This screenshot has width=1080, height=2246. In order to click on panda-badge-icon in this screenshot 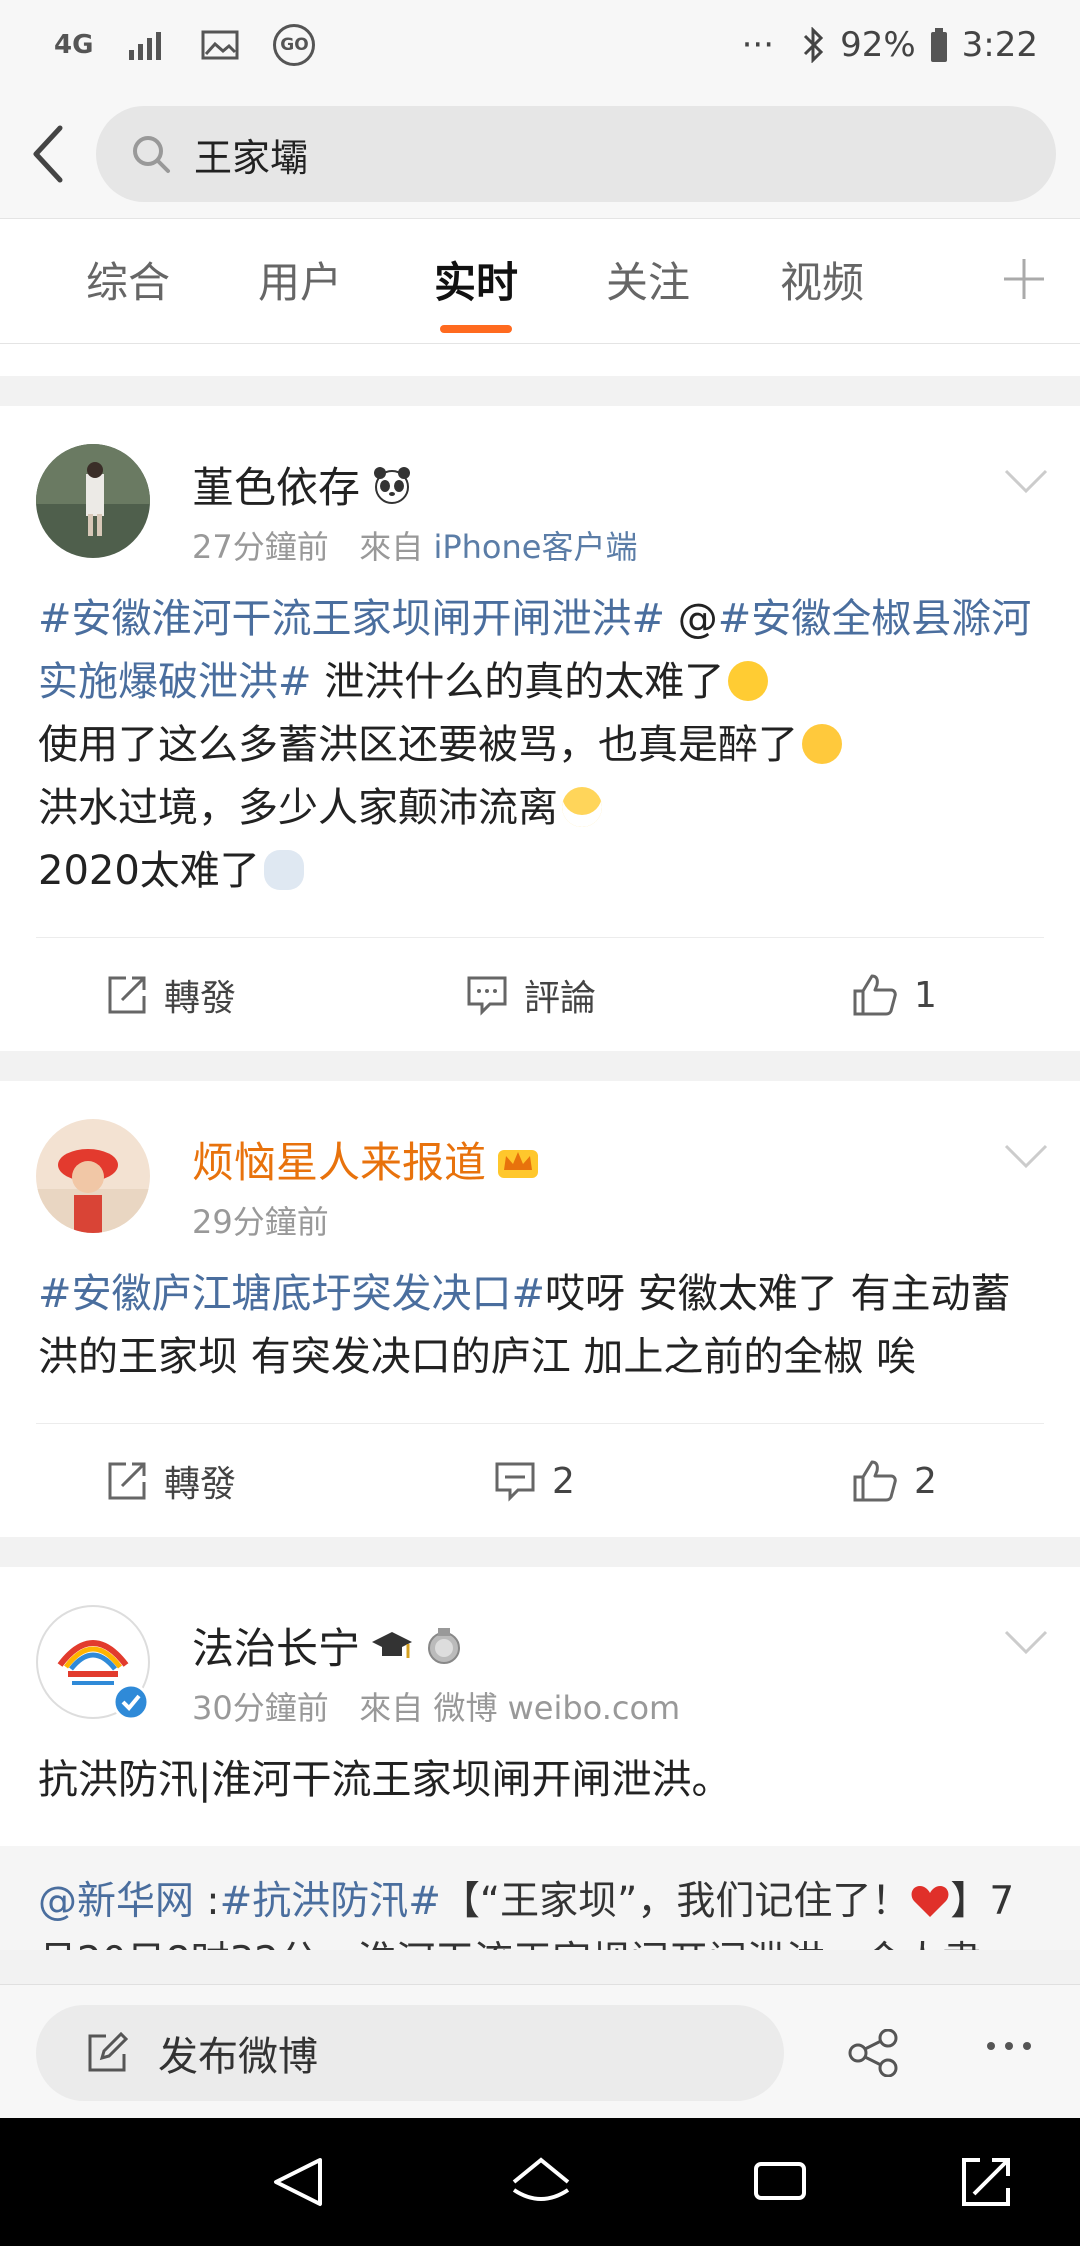, I will do `click(392, 485)`.